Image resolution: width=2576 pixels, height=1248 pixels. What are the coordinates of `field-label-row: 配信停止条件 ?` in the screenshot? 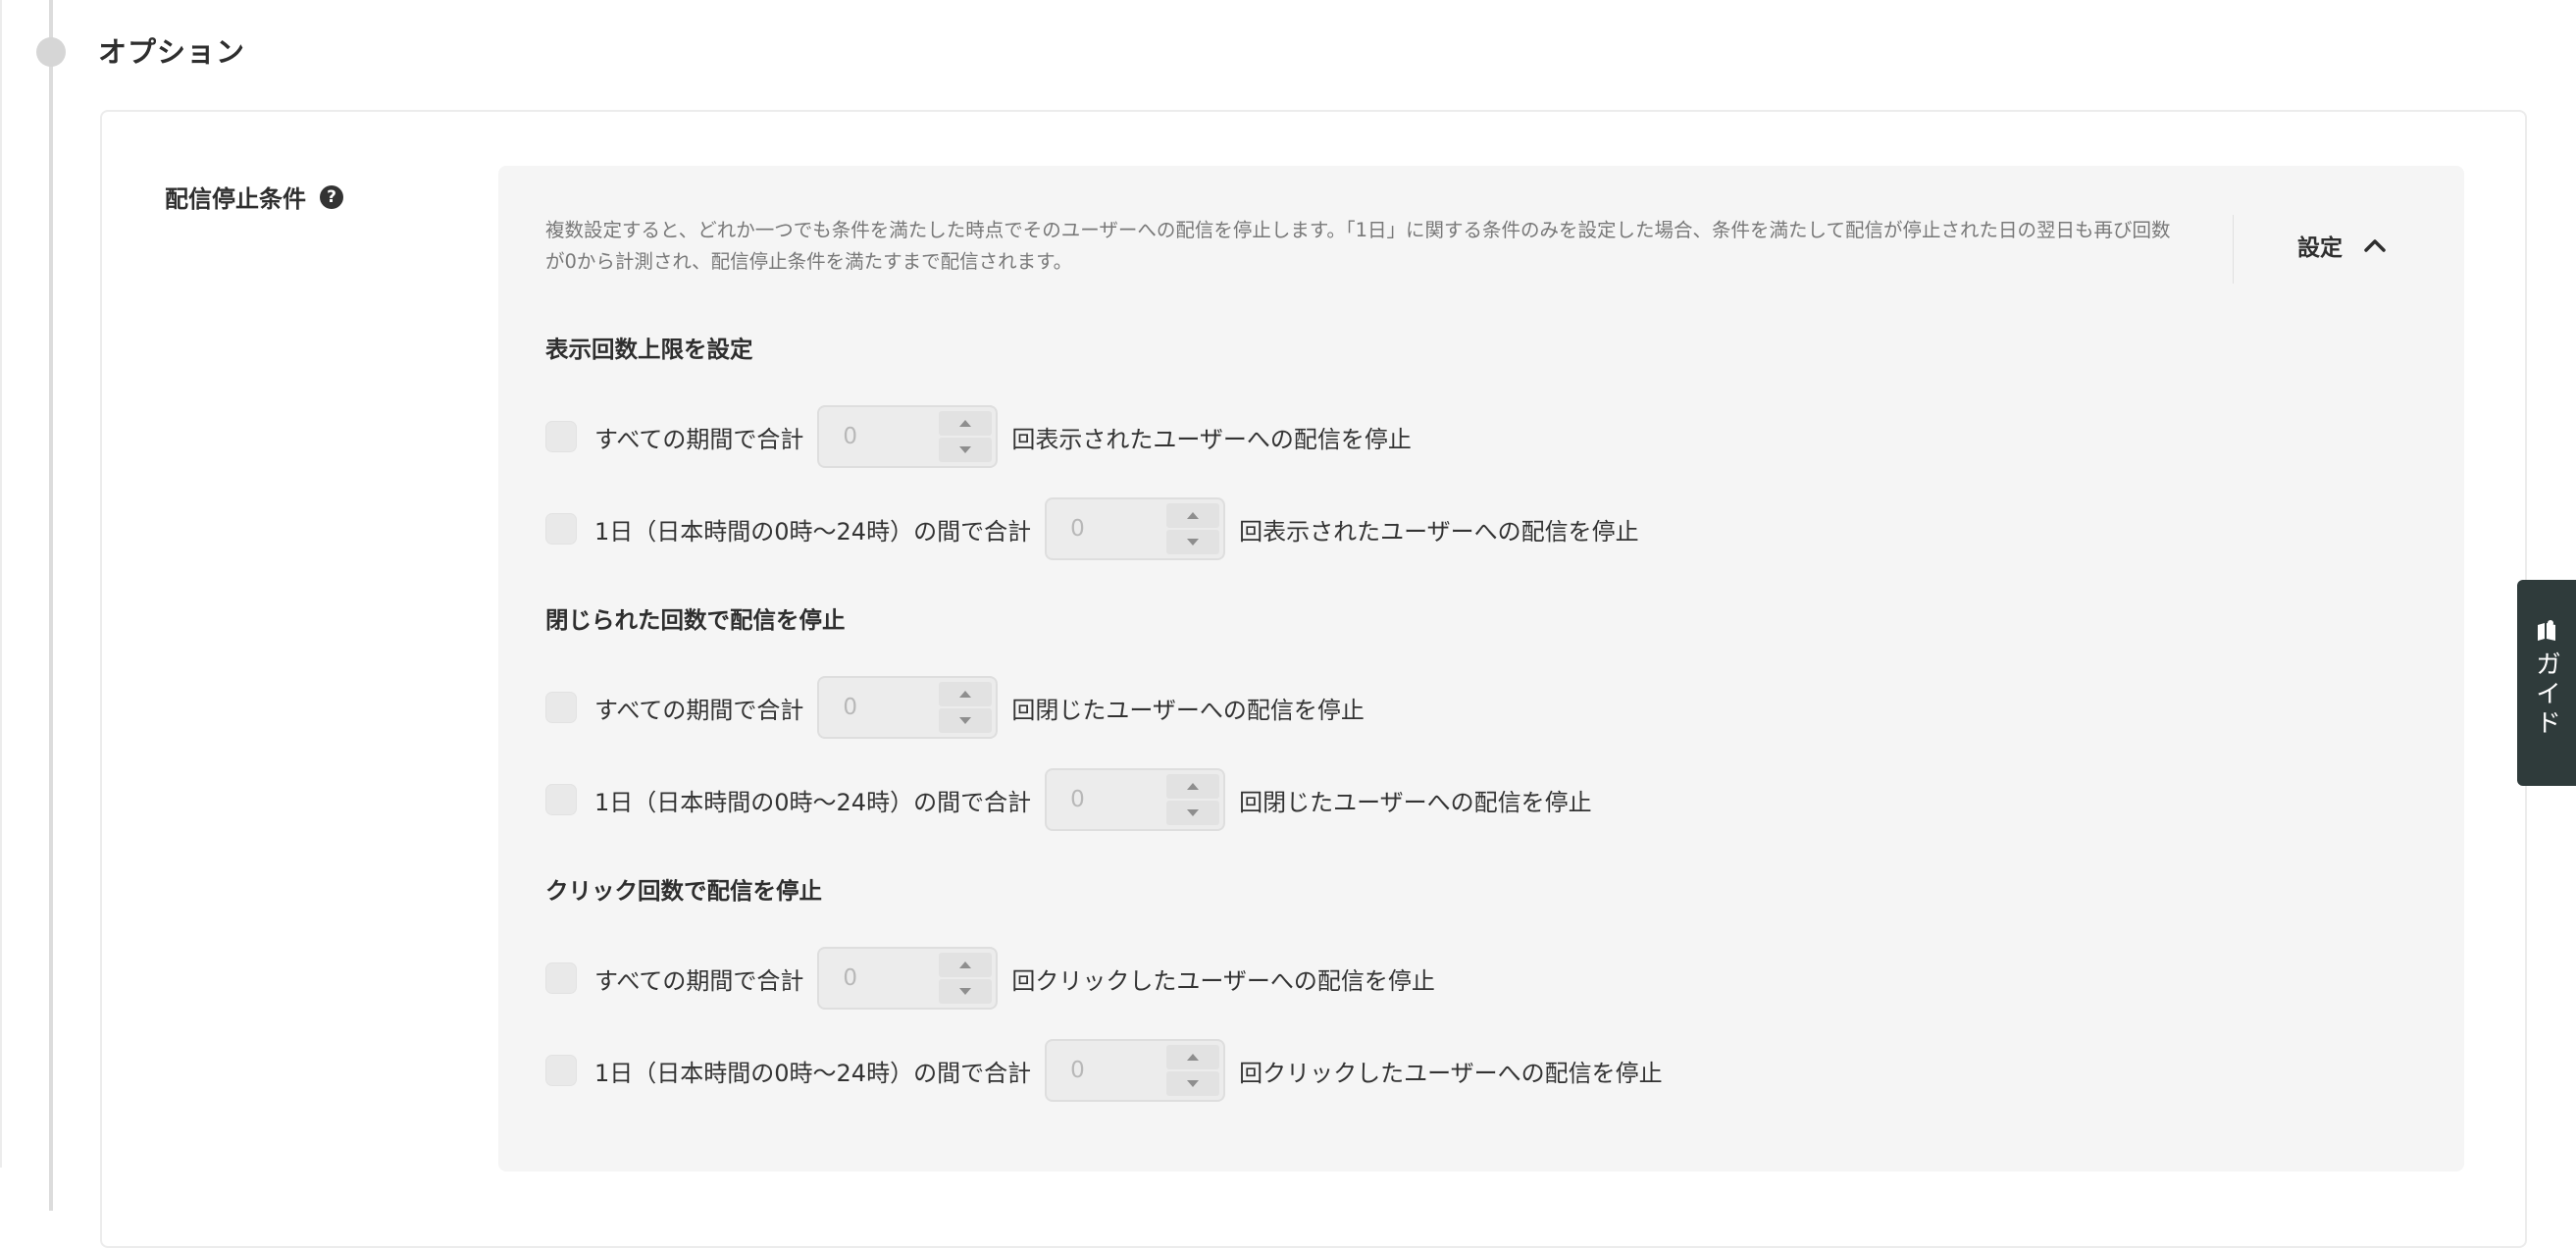 It's located at (254, 197).